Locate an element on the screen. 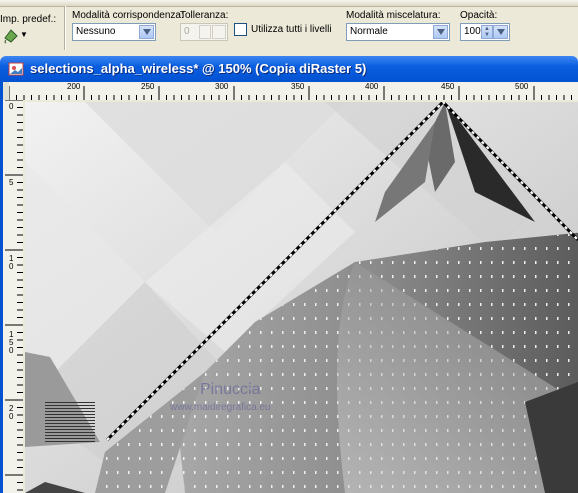 Image resolution: width=578 pixels, height=493 pixels. use-all-layers-label: Utilizza tutti i livelli is located at coordinates (291, 29).